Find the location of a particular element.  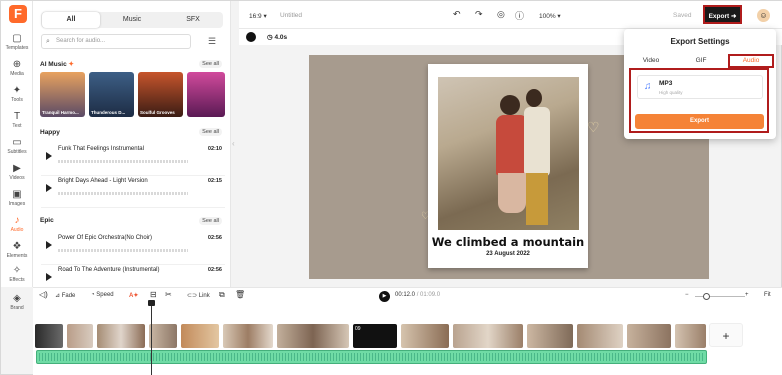

rail-label: Elements is located at coordinates (17, 256).